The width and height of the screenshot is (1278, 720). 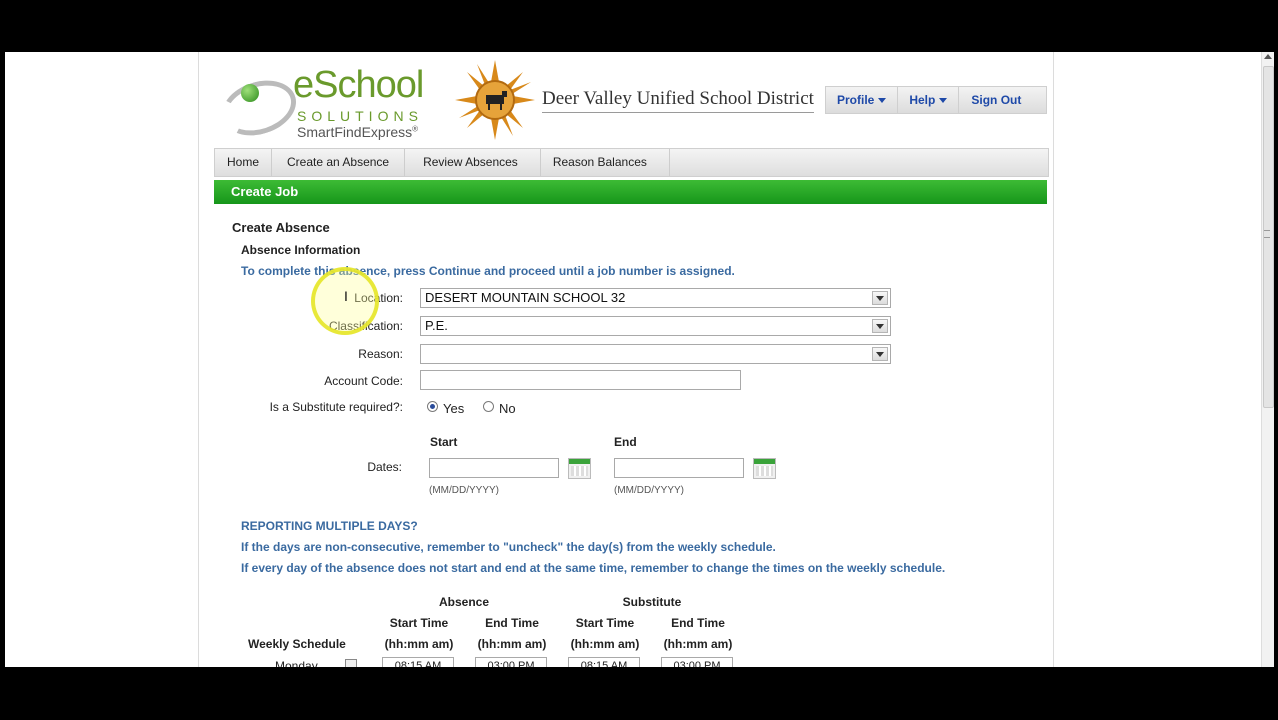 I want to click on substitute-no-radio, so click(x=488, y=406).